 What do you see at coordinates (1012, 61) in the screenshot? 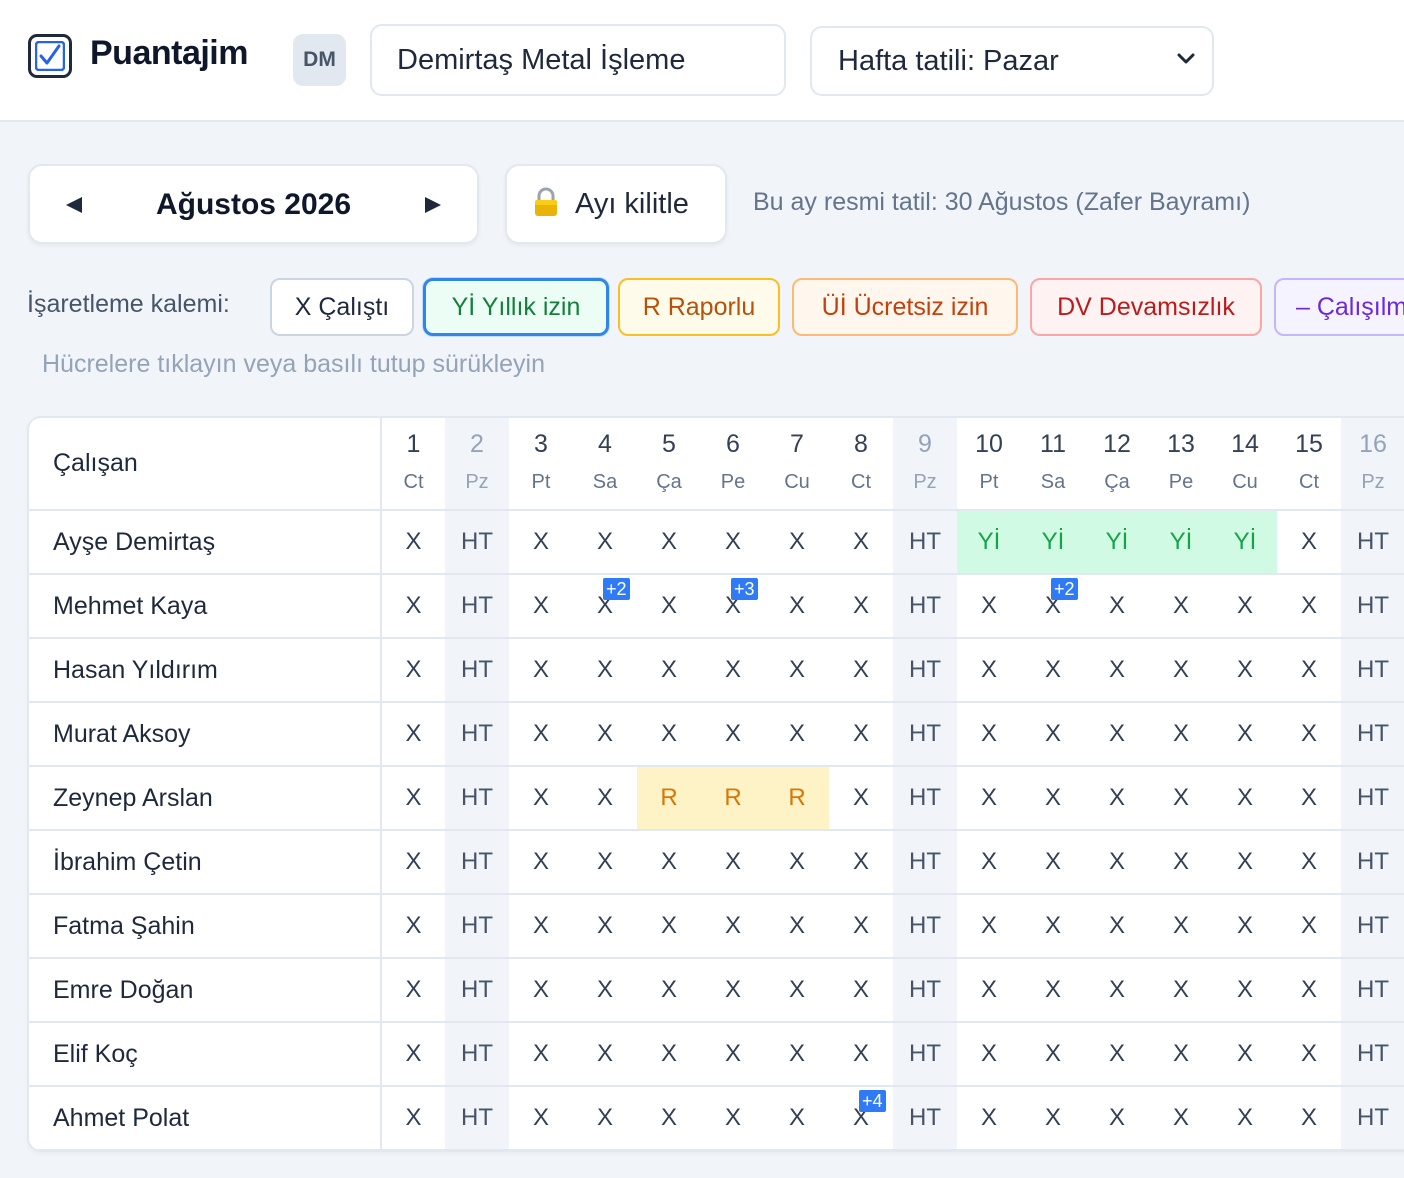
I see `weekly-holiday-select: Hafta tatili: Pazar` at bounding box center [1012, 61].